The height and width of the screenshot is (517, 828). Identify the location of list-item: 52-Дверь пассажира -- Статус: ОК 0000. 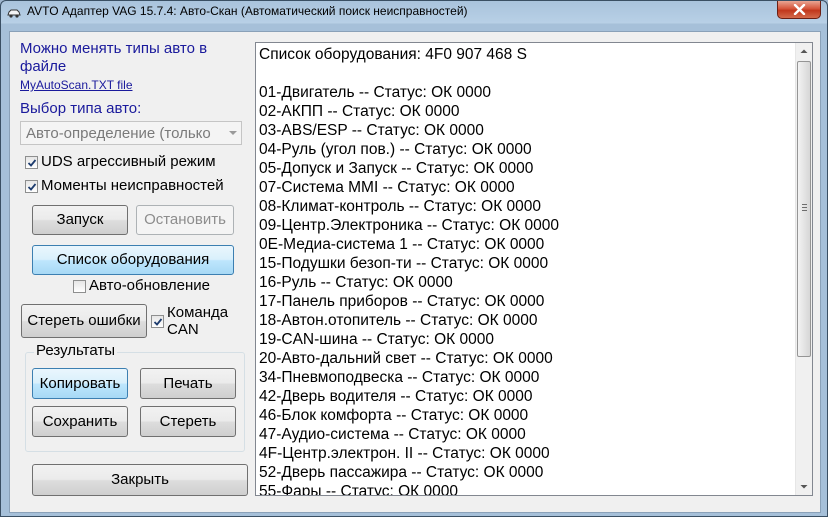
(401, 472).